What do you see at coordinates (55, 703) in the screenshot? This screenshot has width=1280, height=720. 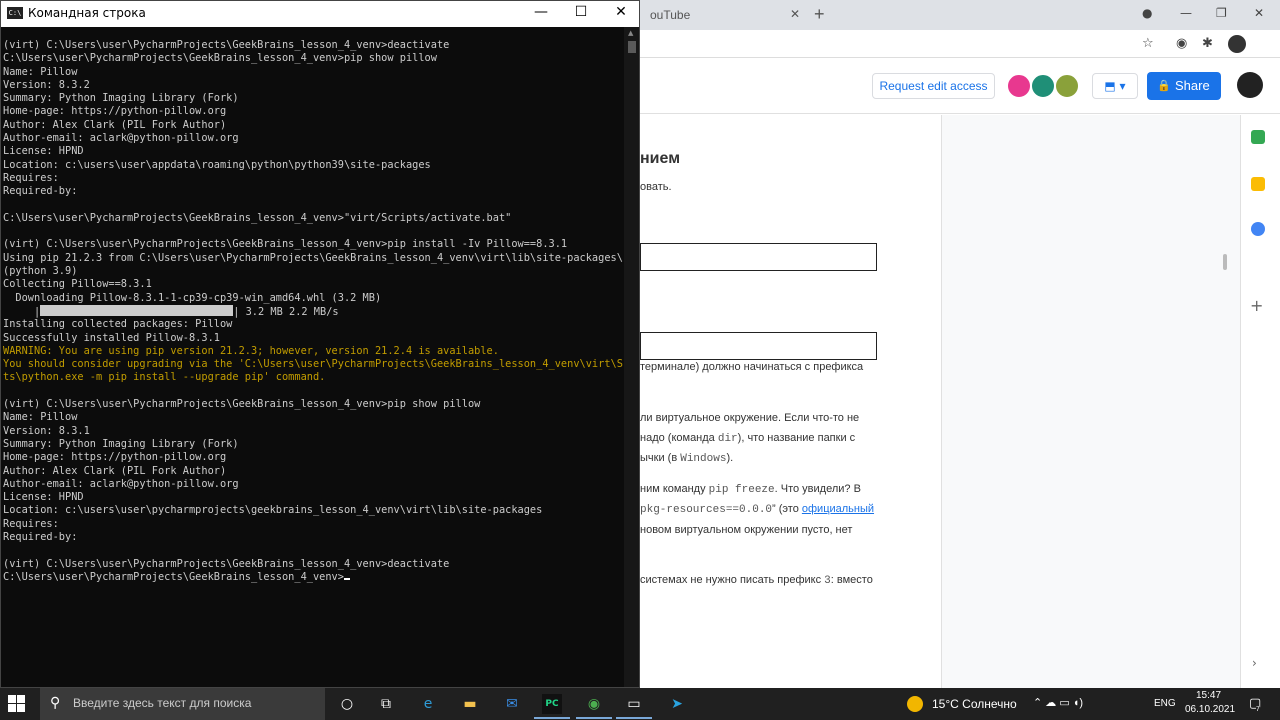 I see `search-icon: ⚲` at bounding box center [55, 703].